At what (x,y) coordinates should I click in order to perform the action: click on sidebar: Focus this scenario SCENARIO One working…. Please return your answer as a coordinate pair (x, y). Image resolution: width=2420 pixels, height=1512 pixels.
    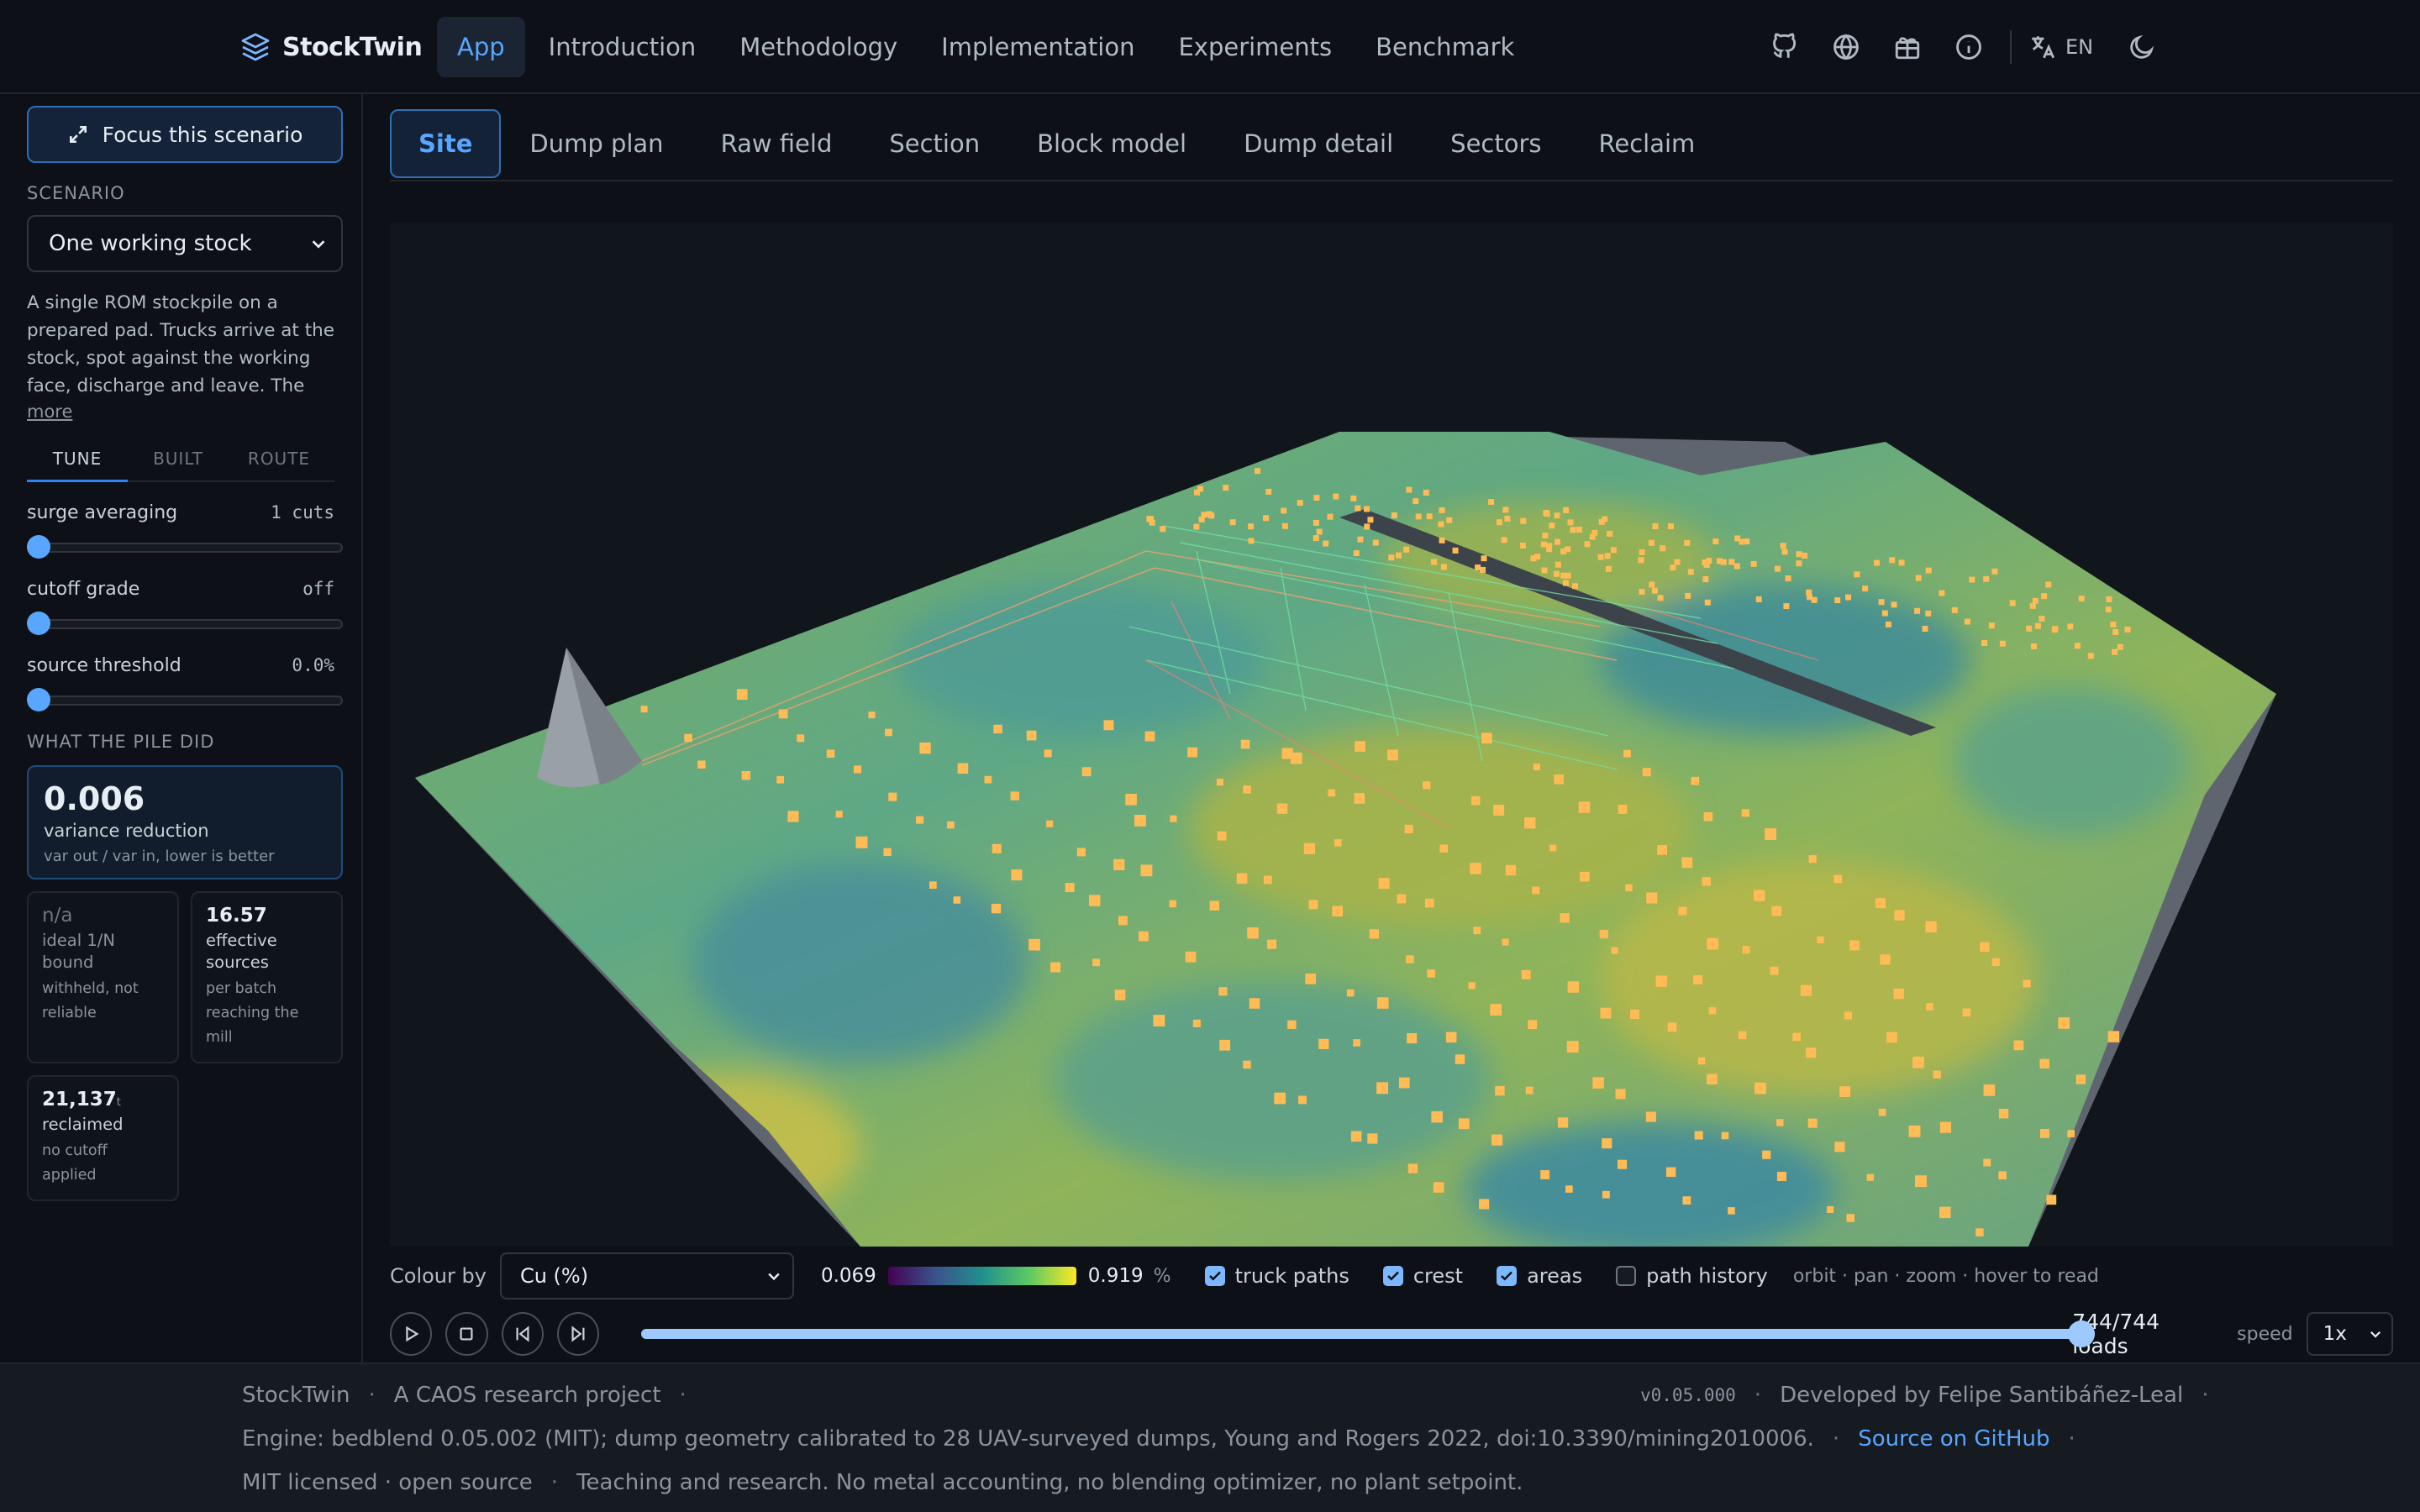
    Looking at the image, I should click on (181, 728).